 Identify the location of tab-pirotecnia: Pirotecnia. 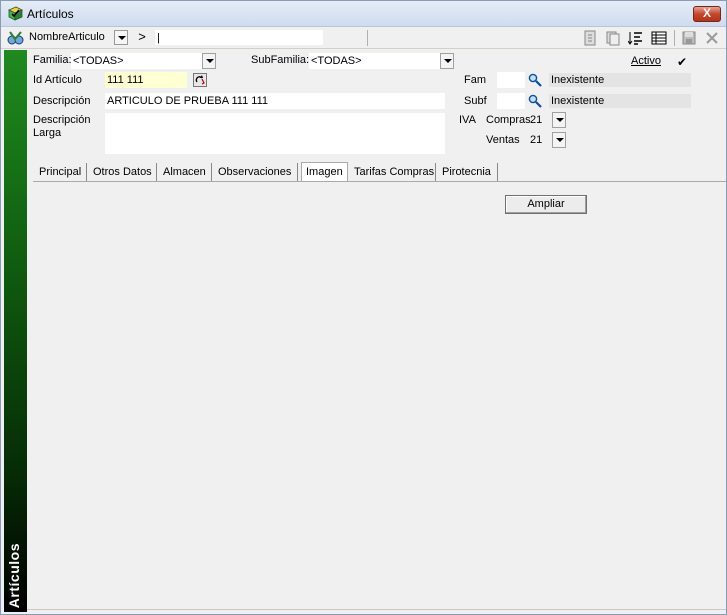
(468, 172).